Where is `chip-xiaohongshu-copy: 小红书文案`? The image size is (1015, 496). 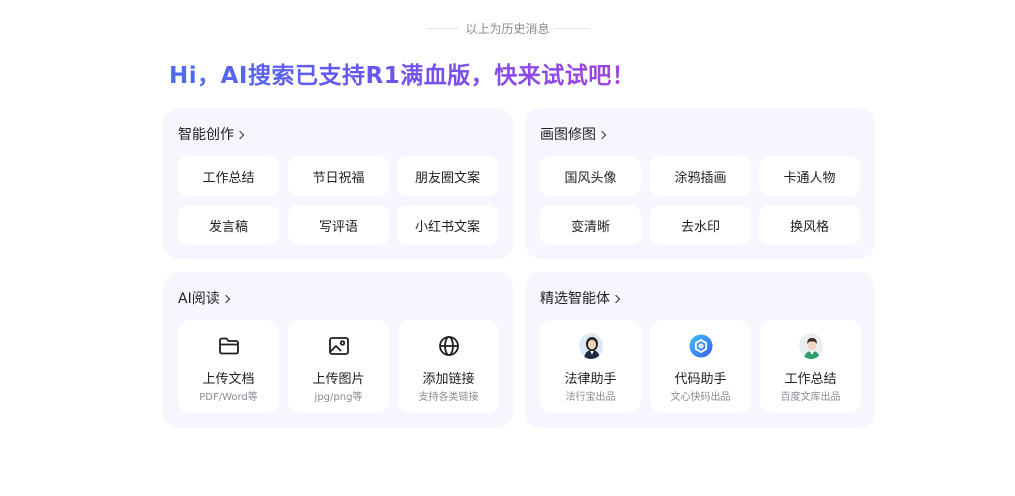
chip-xiaohongshu-copy: 小红书文案 is located at coordinates (447, 225).